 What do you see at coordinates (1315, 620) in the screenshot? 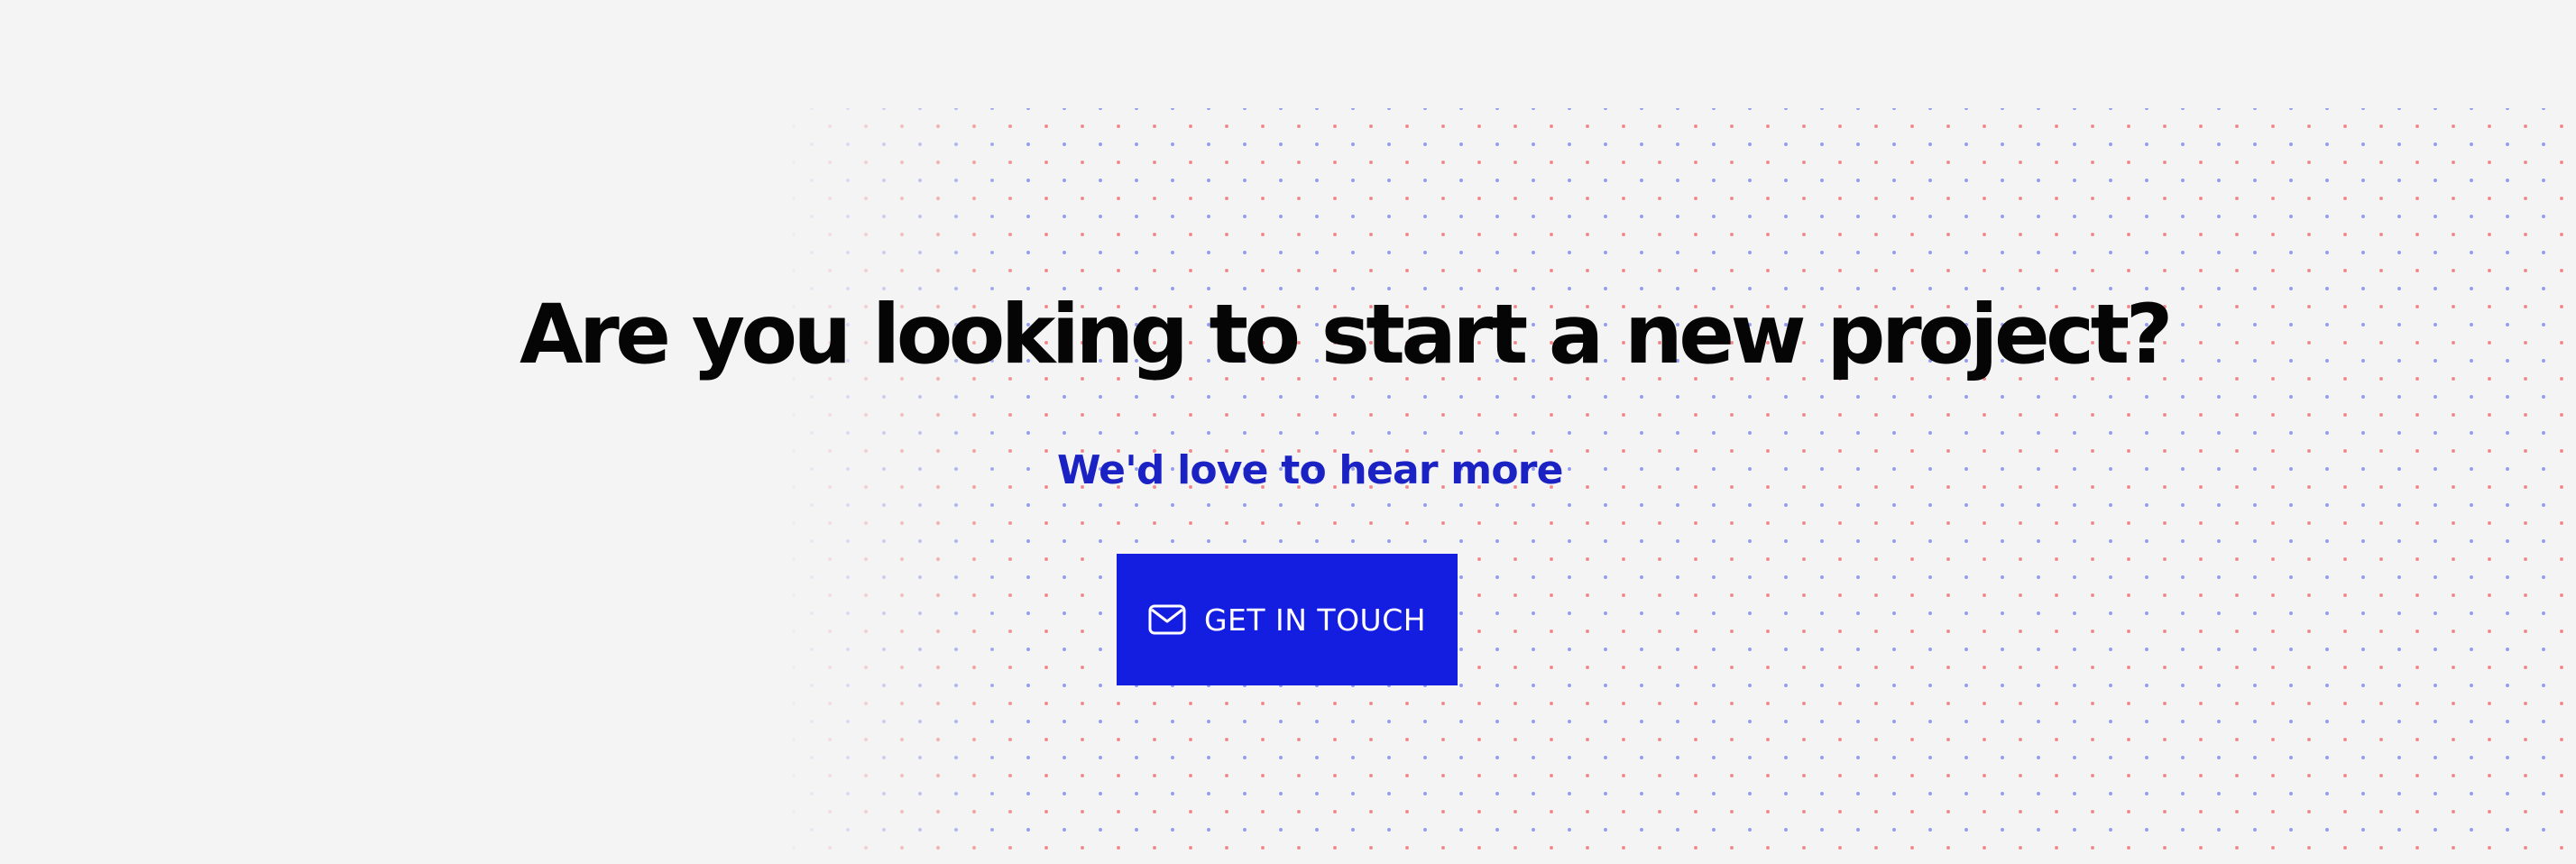
I see `get-in-touch-label: GET IN TOUCH` at bounding box center [1315, 620].